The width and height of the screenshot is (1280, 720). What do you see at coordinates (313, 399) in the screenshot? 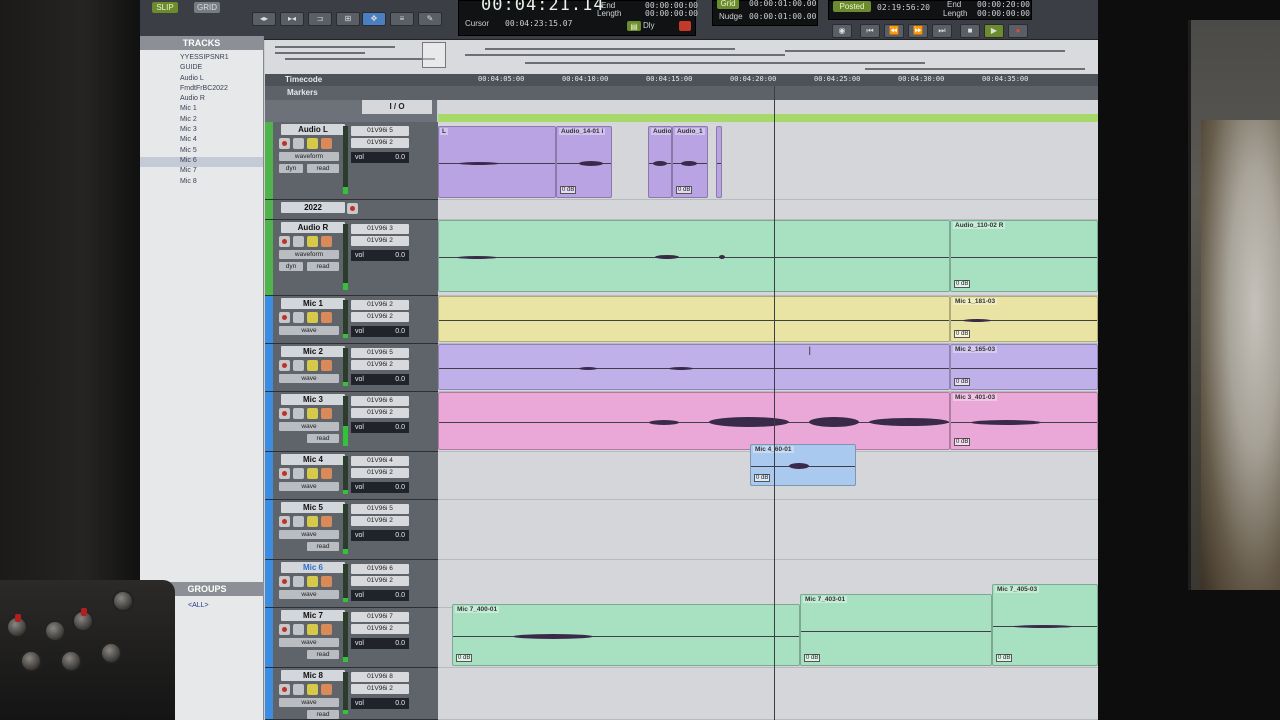
I see `track-name: Mic 3` at bounding box center [313, 399].